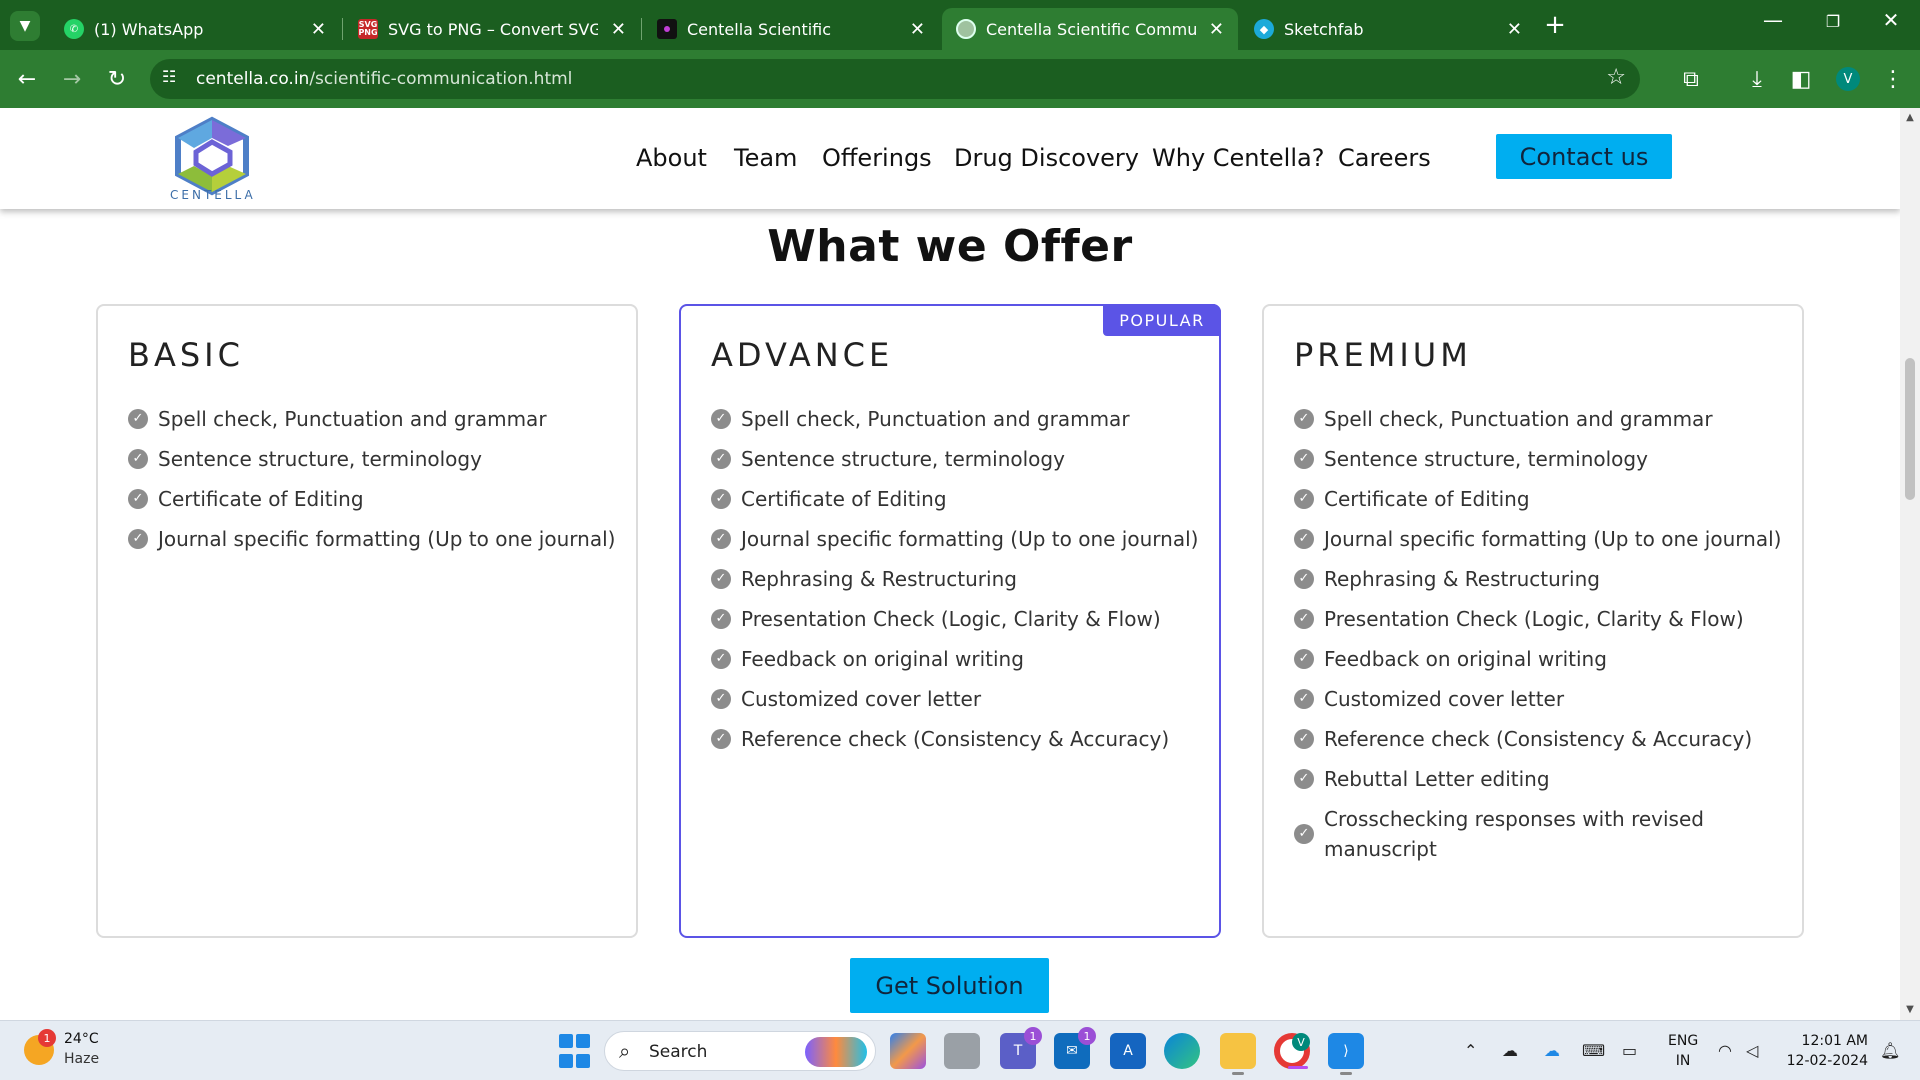 The height and width of the screenshot is (1080, 1920). What do you see at coordinates (1833, 21) in the screenshot?
I see `restore-button: ❐` at bounding box center [1833, 21].